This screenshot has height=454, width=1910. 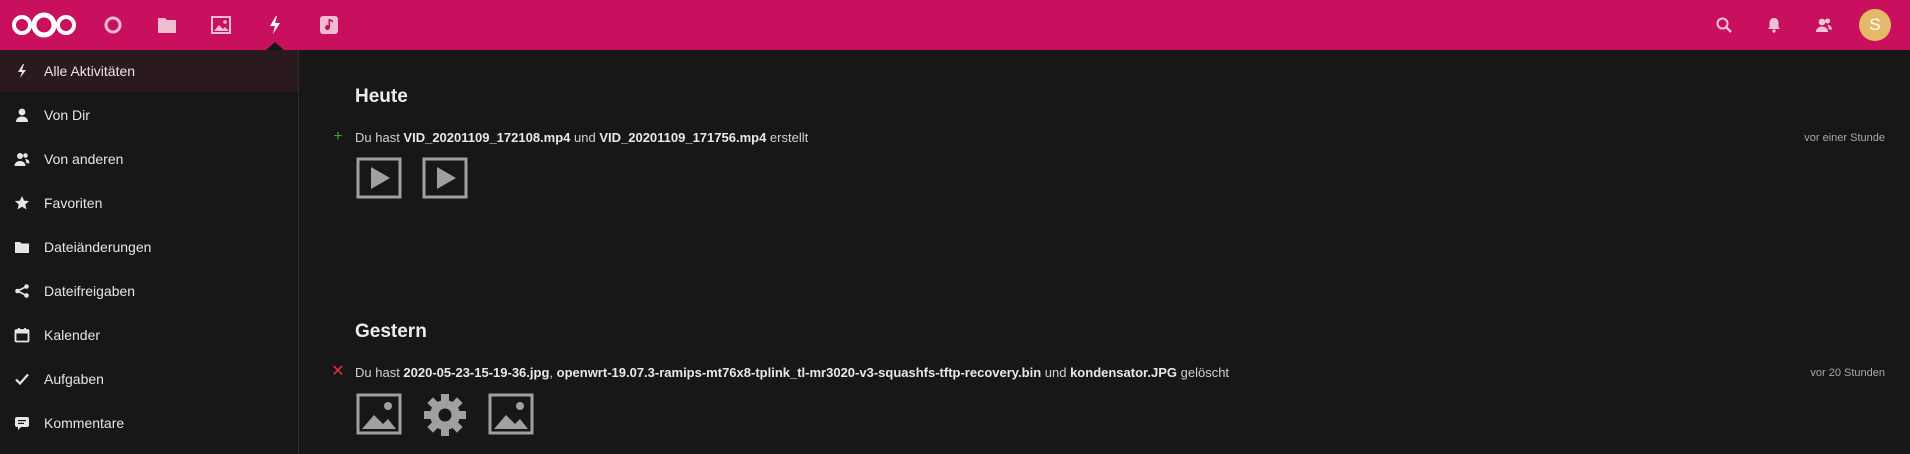 I want to click on notifications-button, so click(x=1774, y=25).